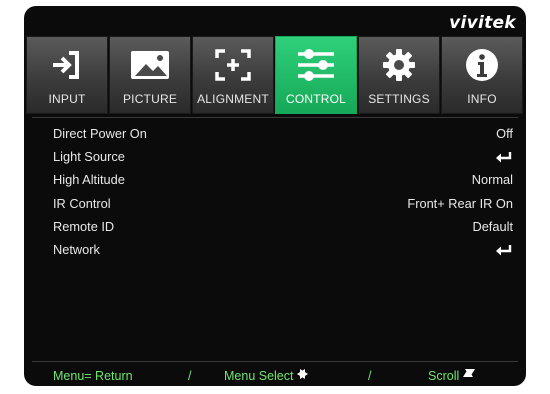  I want to click on menu-item-label: High Altitude, so click(89, 180).